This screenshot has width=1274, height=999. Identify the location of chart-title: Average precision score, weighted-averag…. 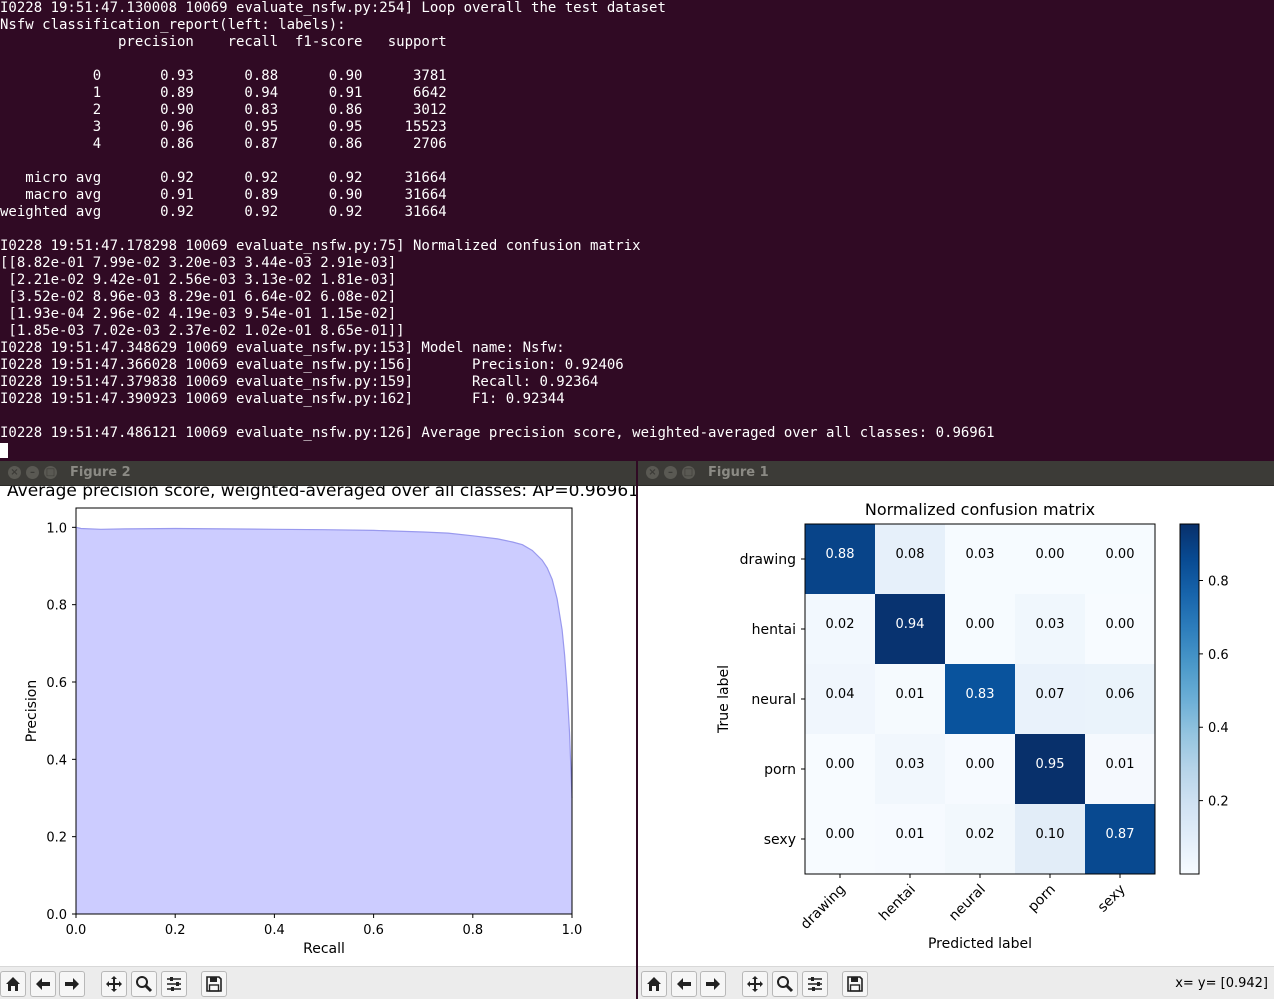
(321, 493).